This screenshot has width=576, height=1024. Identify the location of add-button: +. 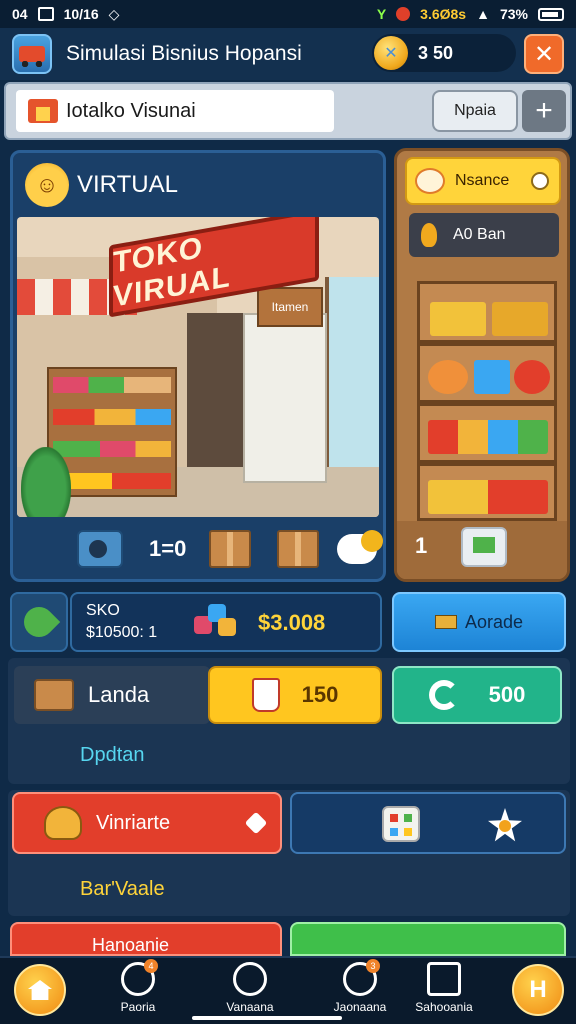
(544, 111).